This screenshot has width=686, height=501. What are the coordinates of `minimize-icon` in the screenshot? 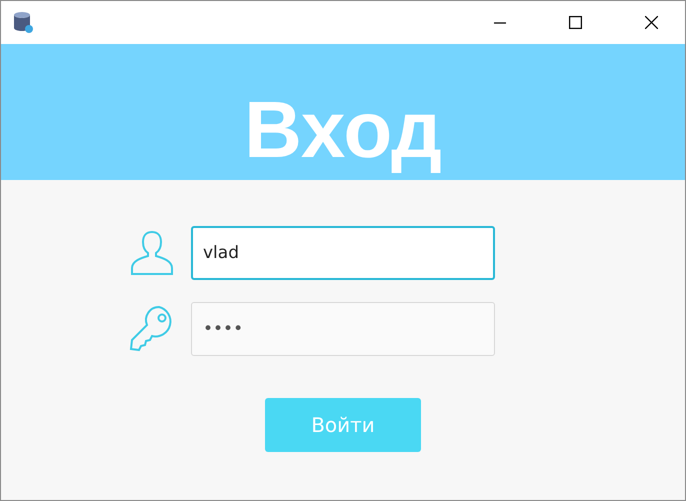 It's located at (500, 23).